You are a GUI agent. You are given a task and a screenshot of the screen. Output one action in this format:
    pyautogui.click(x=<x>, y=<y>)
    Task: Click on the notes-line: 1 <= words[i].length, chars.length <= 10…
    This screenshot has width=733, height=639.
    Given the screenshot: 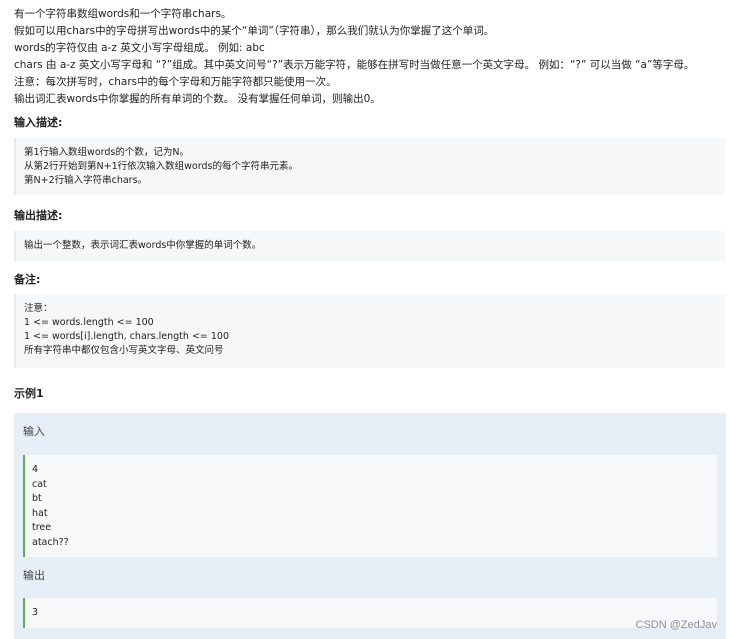 What is the action you would take?
    pyautogui.click(x=127, y=336)
    